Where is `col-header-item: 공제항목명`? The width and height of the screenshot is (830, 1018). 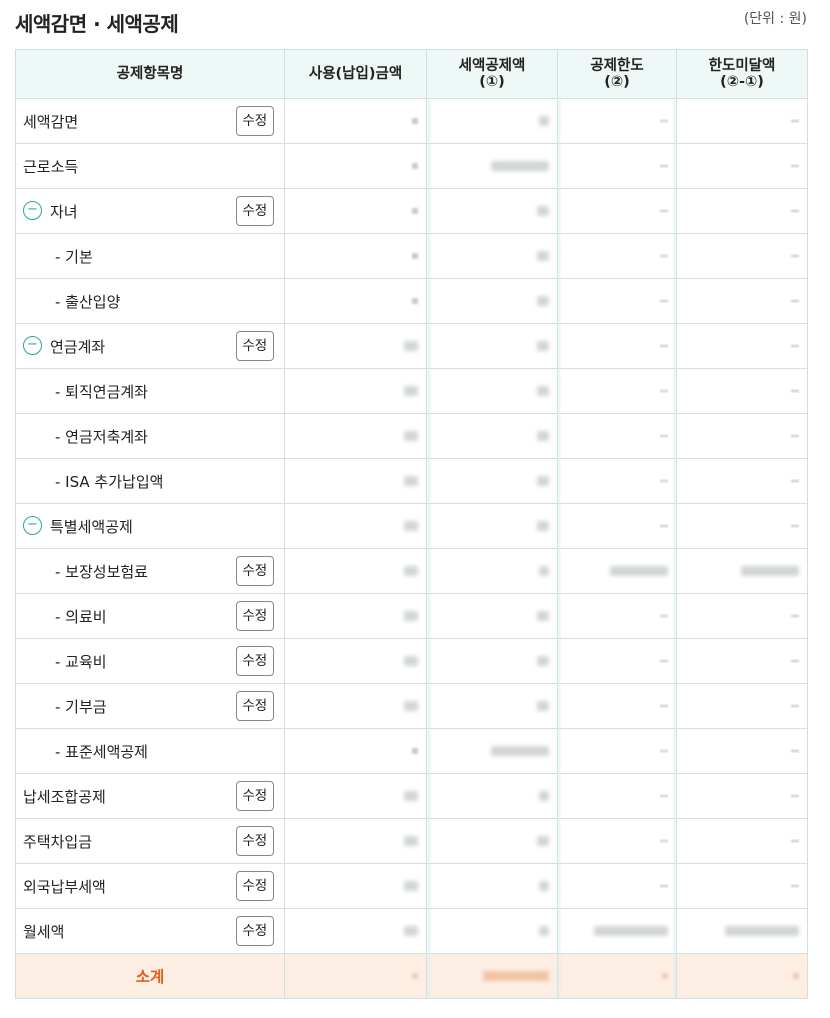
col-header-item: 공제항목명 is located at coordinates (150, 74).